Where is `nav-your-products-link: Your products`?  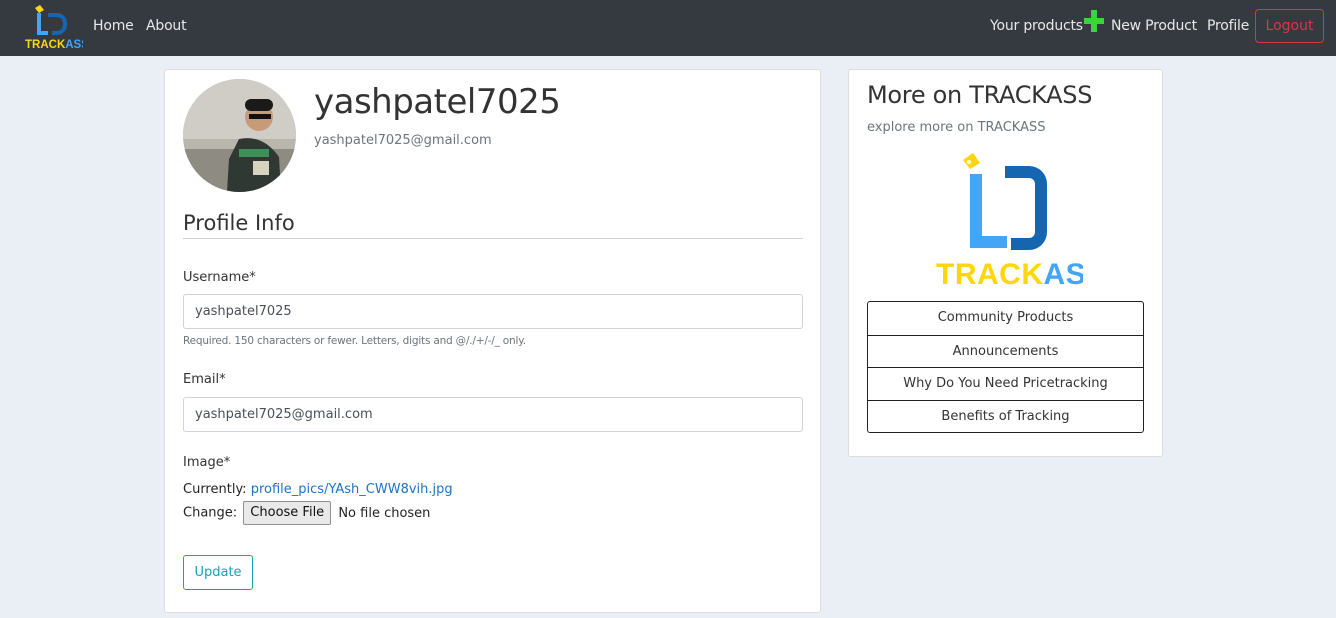 nav-your-products-link: Your products is located at coordinates (1036, 26).